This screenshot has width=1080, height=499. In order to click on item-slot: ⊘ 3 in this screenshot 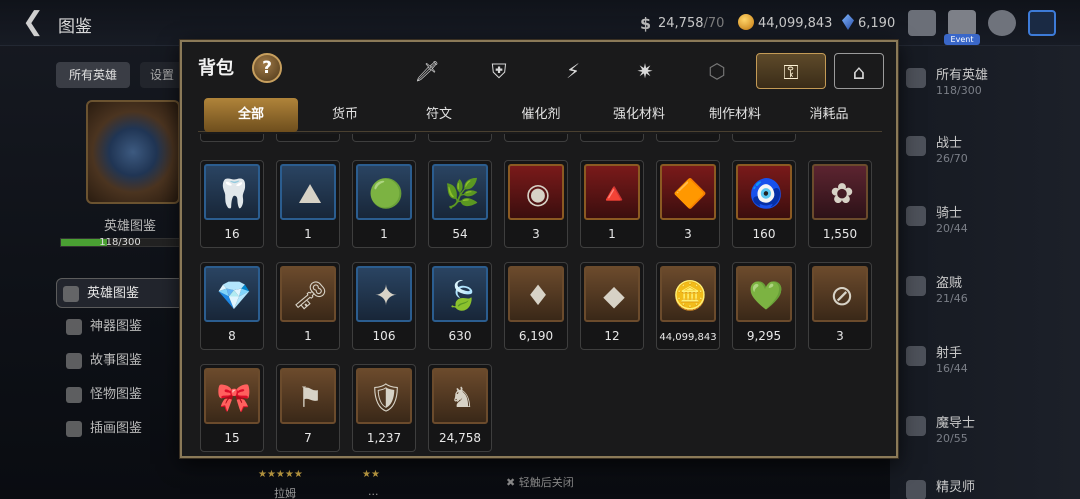, I will do `click(840, 306)`.